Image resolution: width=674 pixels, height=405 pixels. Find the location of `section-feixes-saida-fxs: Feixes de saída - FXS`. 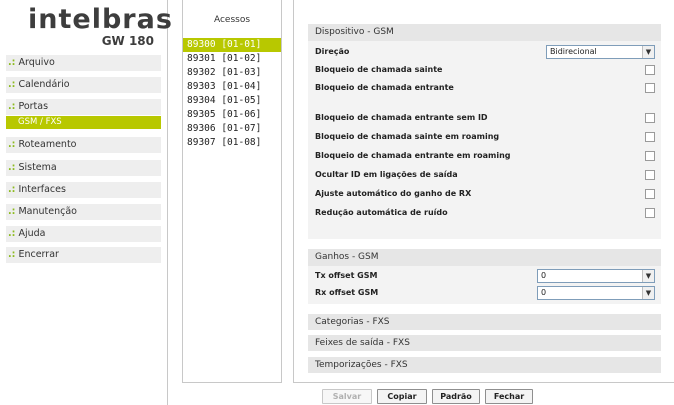

section-feixes-saida-fxs: Feixes de saída - FXS is located at coordinates (484, 343).